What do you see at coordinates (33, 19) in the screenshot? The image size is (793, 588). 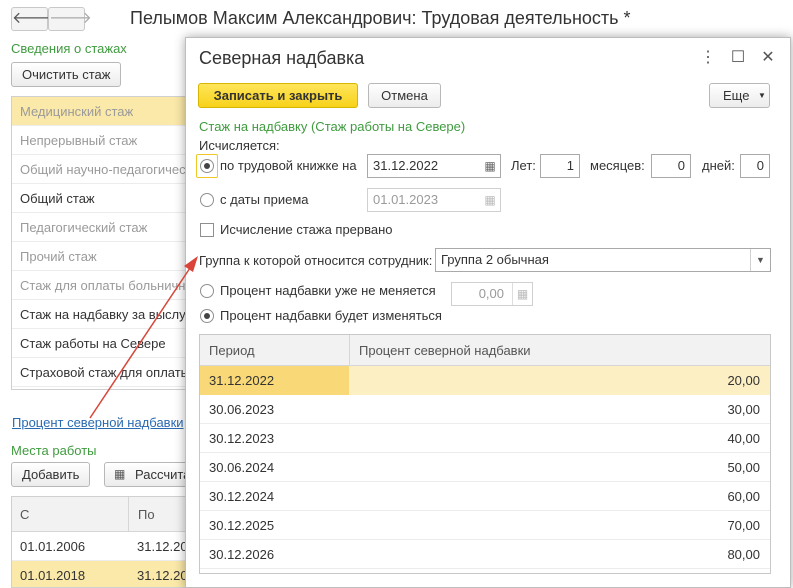 I see `back-button: 🡐` at bounding box center [33, 19].